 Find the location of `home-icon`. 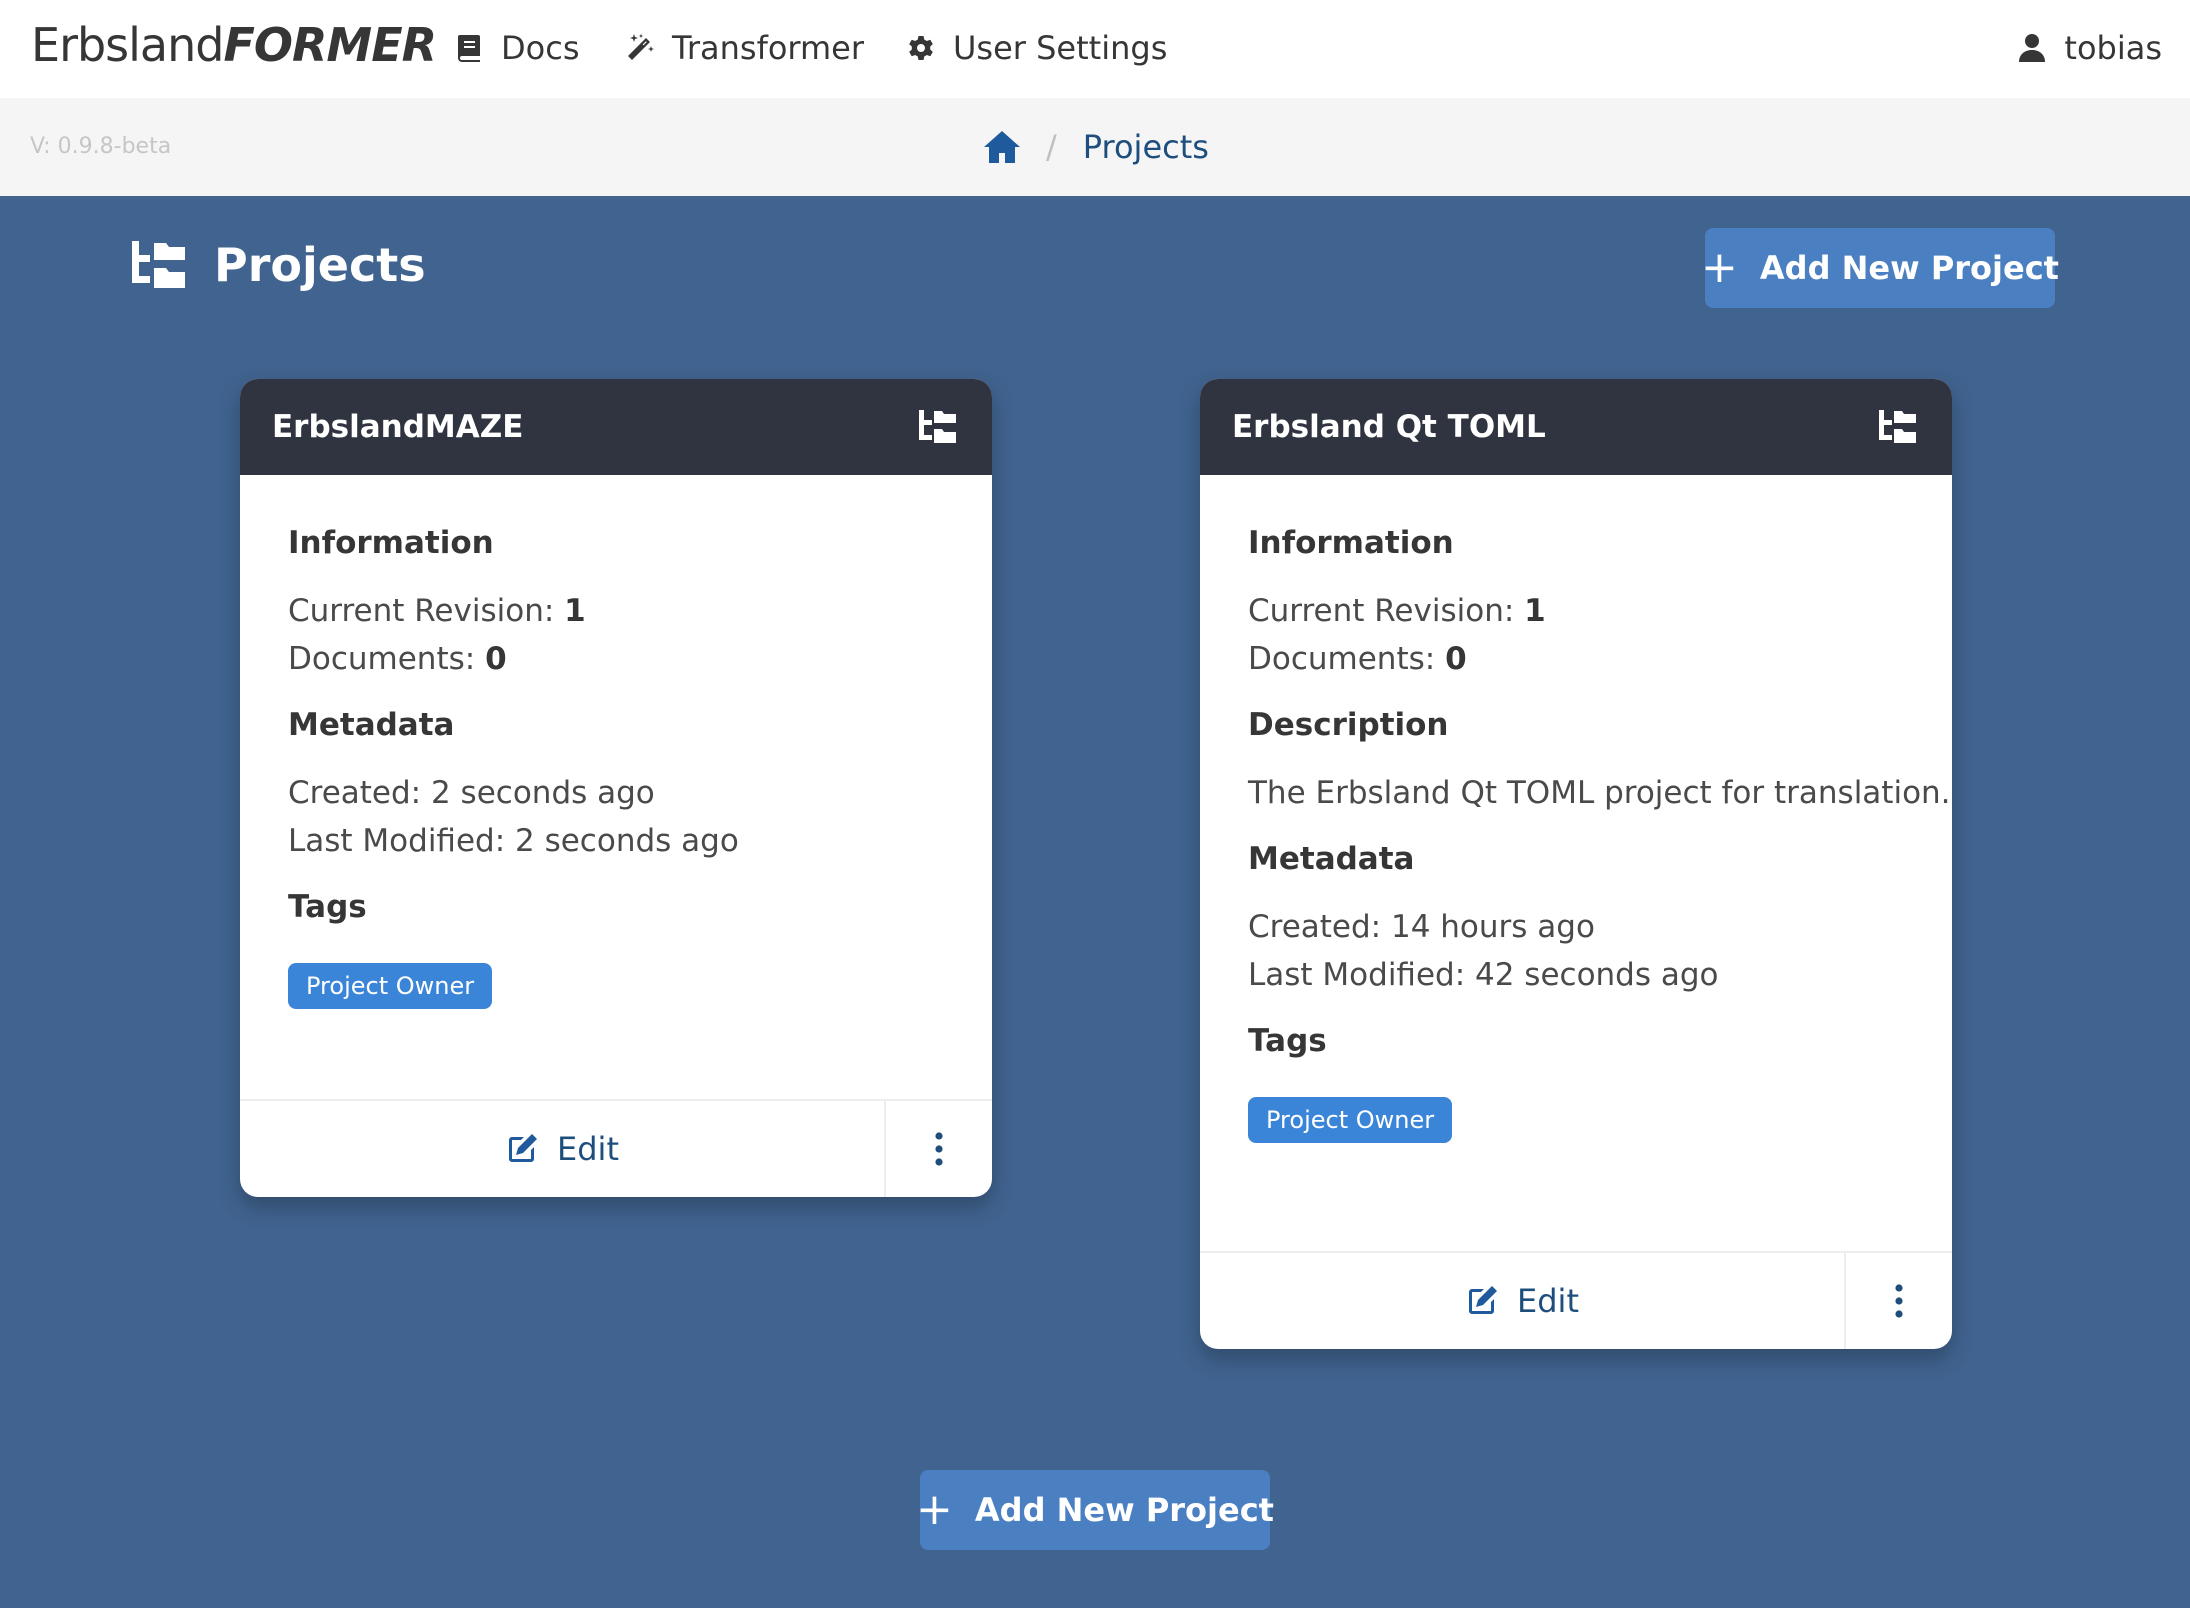

home-icon is located at coordinates (1002, 147).